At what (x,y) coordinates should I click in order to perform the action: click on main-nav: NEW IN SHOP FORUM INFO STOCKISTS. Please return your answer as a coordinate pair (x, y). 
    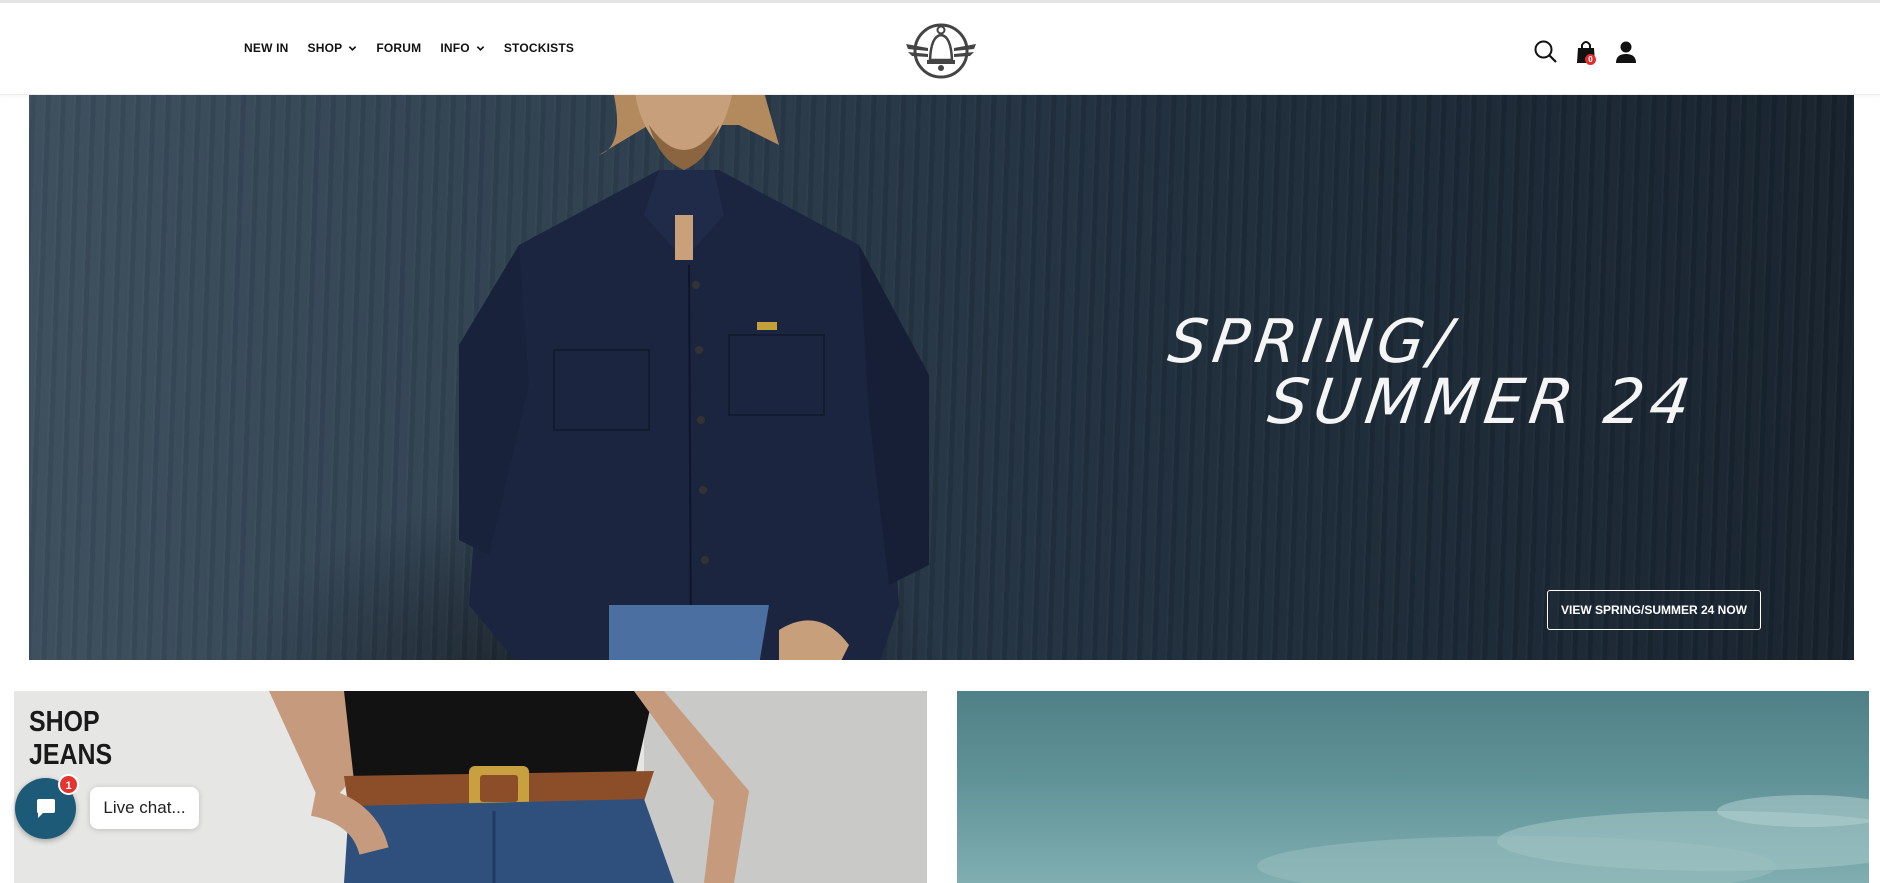
    Looking at the image, I should click on (418, 48).